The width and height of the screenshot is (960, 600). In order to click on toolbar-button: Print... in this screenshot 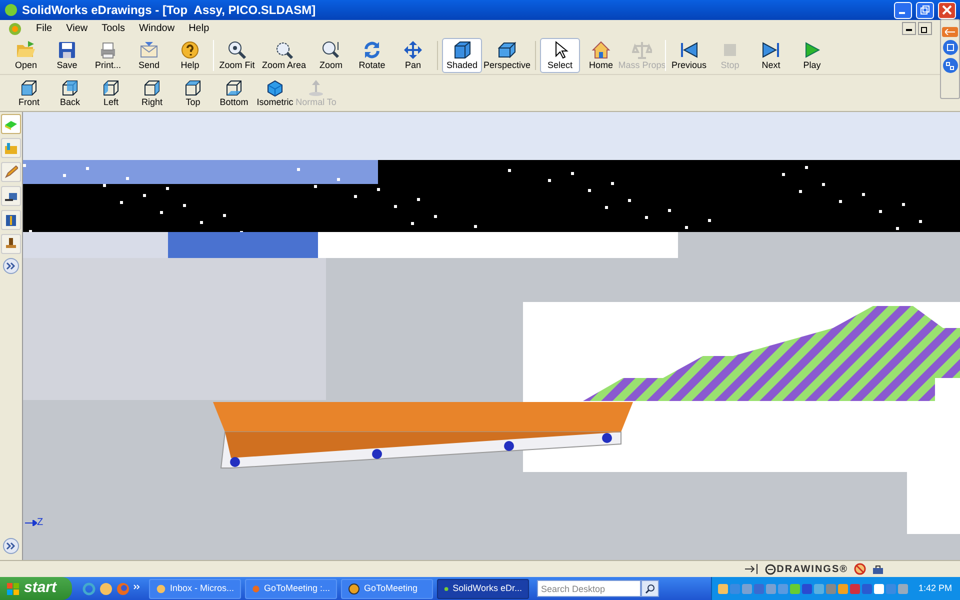, I will do `click(108, 55)`.